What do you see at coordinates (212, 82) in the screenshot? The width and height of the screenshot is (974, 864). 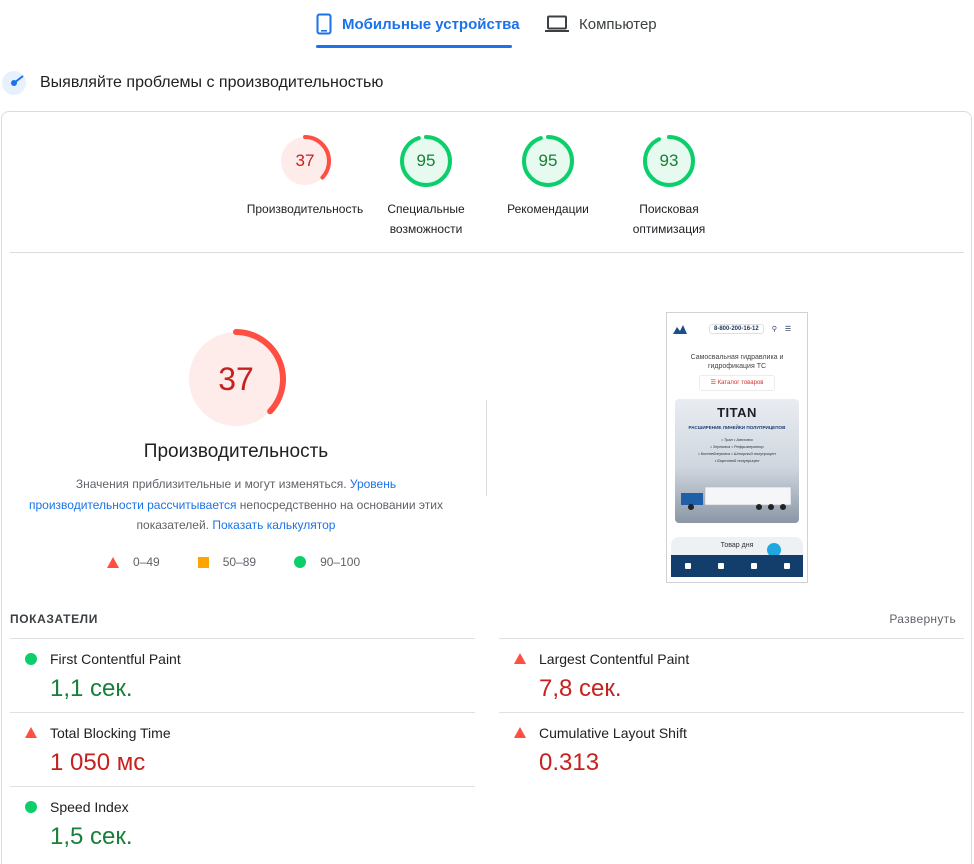 I see `diagnose-title: Выявляйте проблемы с производительностью` at bounding box center [212, 82].